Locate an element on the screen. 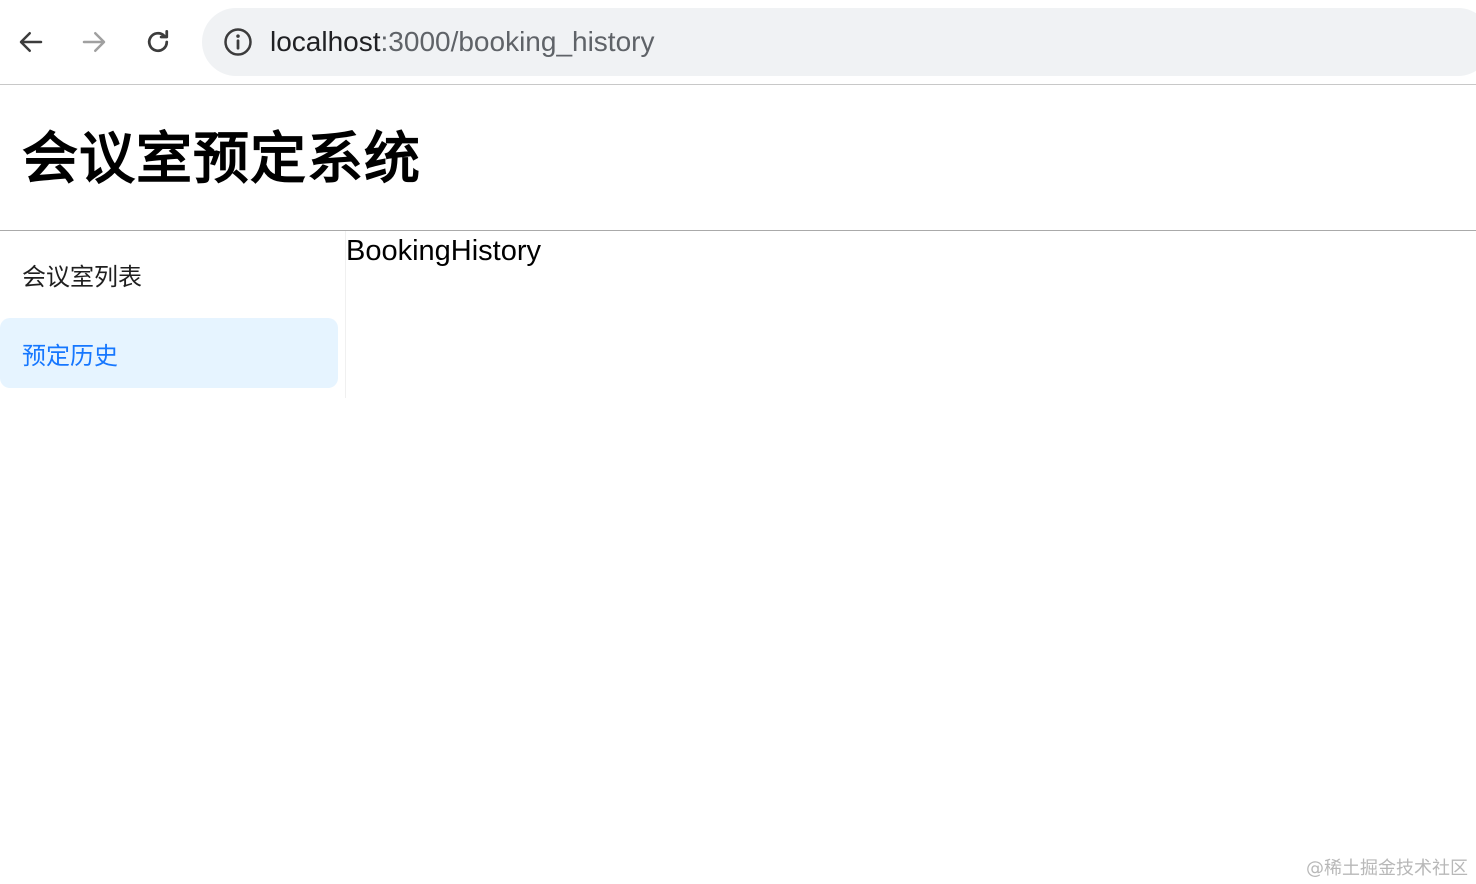 This screenshot has width=1476, height=884. page-title: 会议室预定系统 is located at coordinates (221, 159).